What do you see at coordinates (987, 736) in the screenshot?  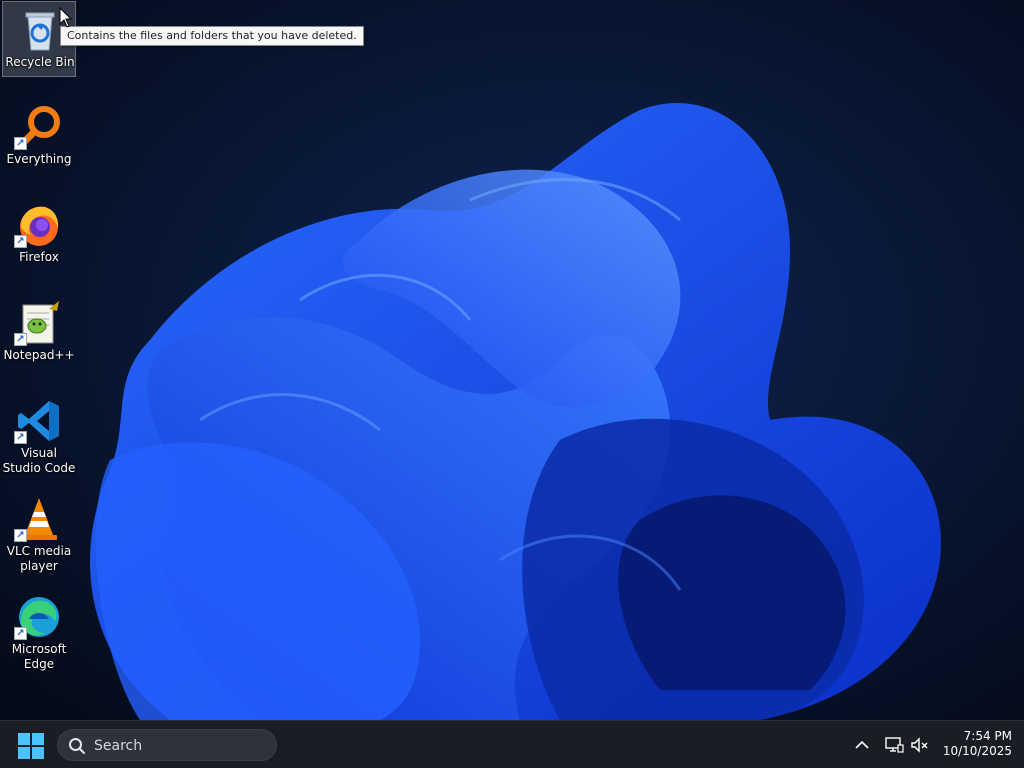 I see `clock-time: 7:54 PM` at bounding box center [987, 736].